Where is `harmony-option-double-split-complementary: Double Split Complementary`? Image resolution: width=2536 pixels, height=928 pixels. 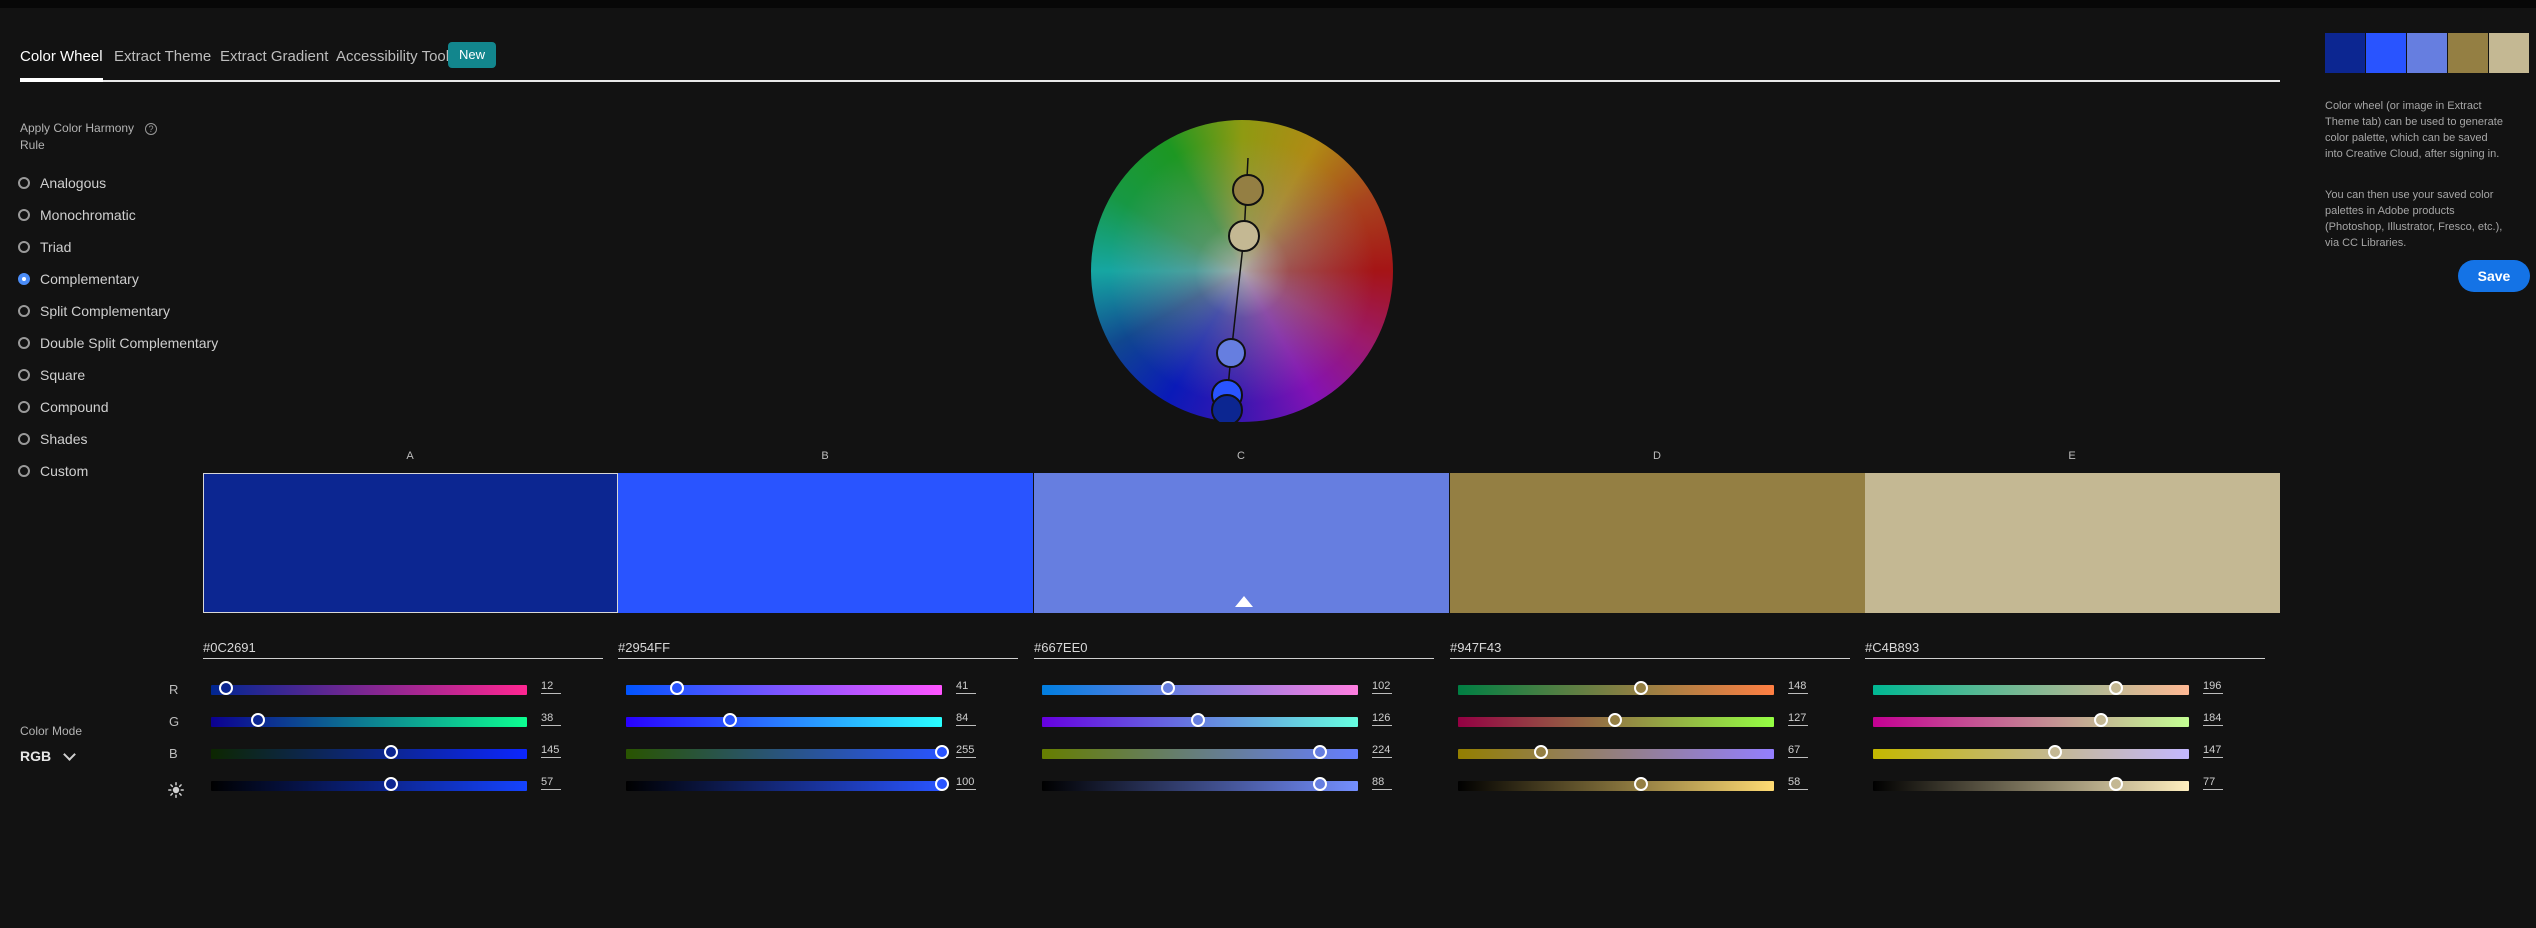 harmony-option-double-split-complementary: Double Split Complementary is located at coordinates (118, 343).